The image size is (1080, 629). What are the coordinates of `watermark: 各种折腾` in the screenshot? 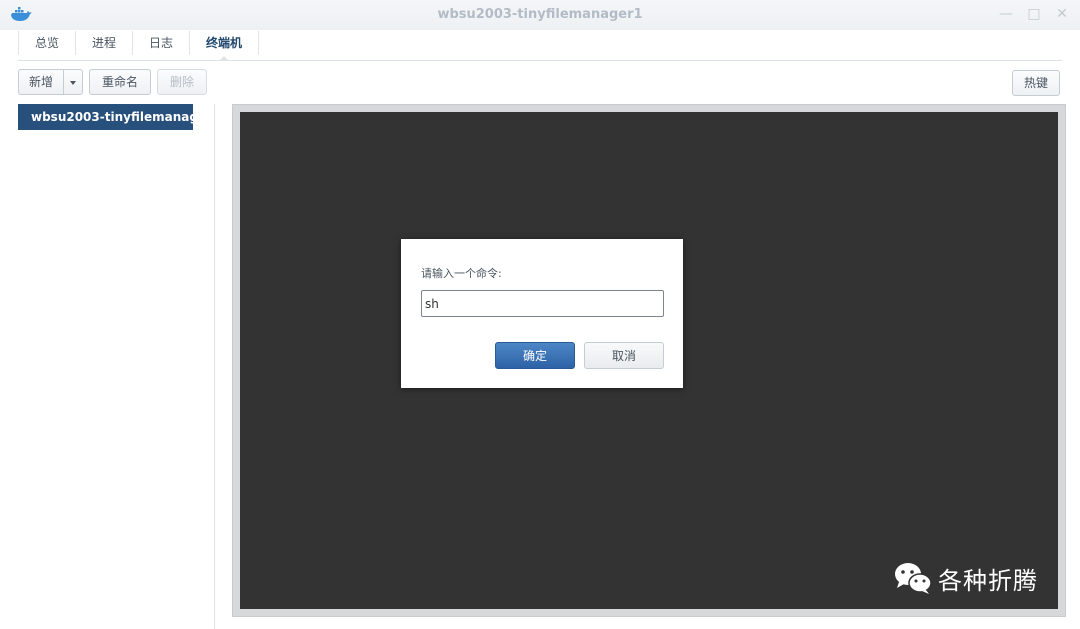 It's located at (965, 578).